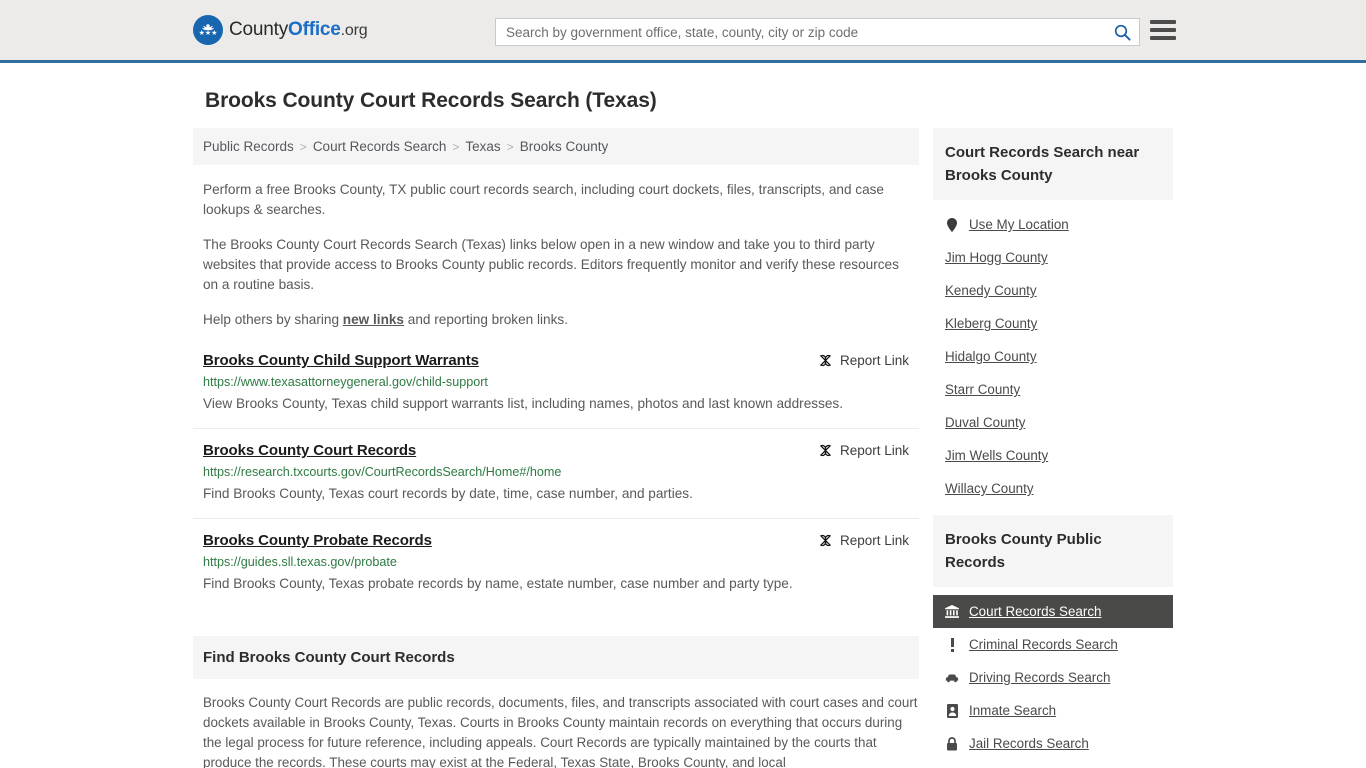 The image size is (1366, 768). What do you see at coordinates (373, 319) in the screenshot?
I see `new-links-link: new links` at bounding box center [373, 319].